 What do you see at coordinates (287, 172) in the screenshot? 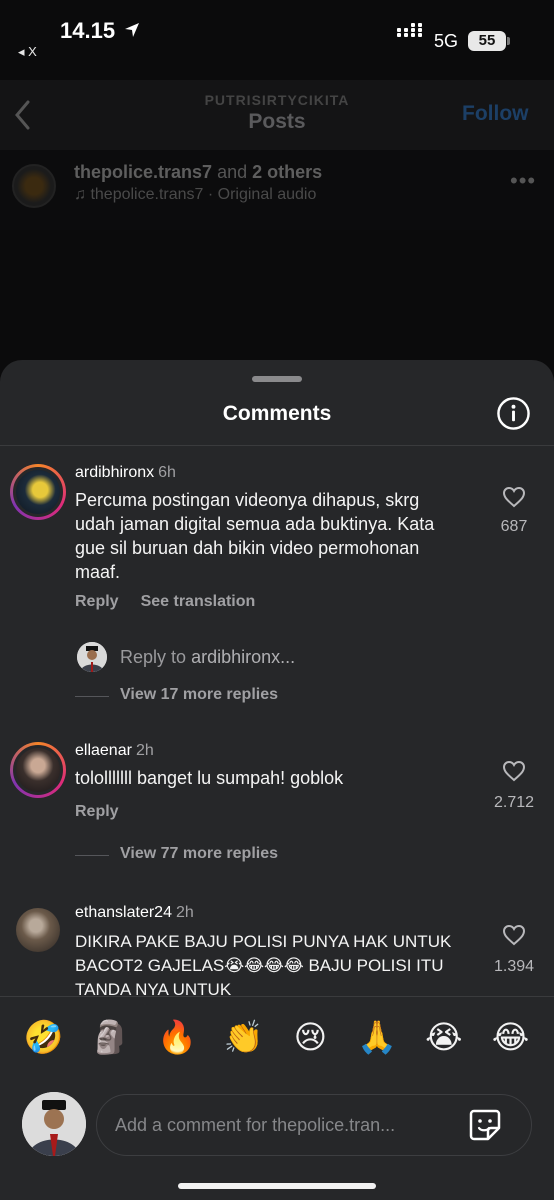
I see `post-others: 2 others` at bounding box center [287, 172].